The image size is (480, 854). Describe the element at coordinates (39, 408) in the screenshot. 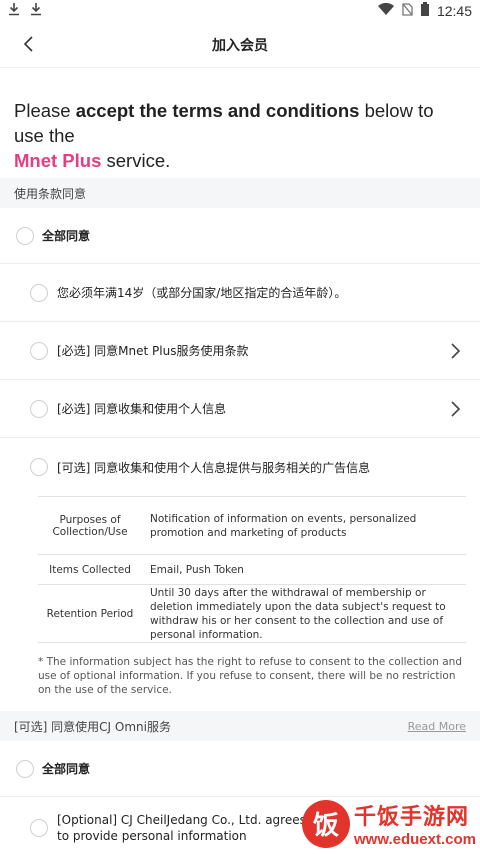

I see `term-privacy-radio` at that location.